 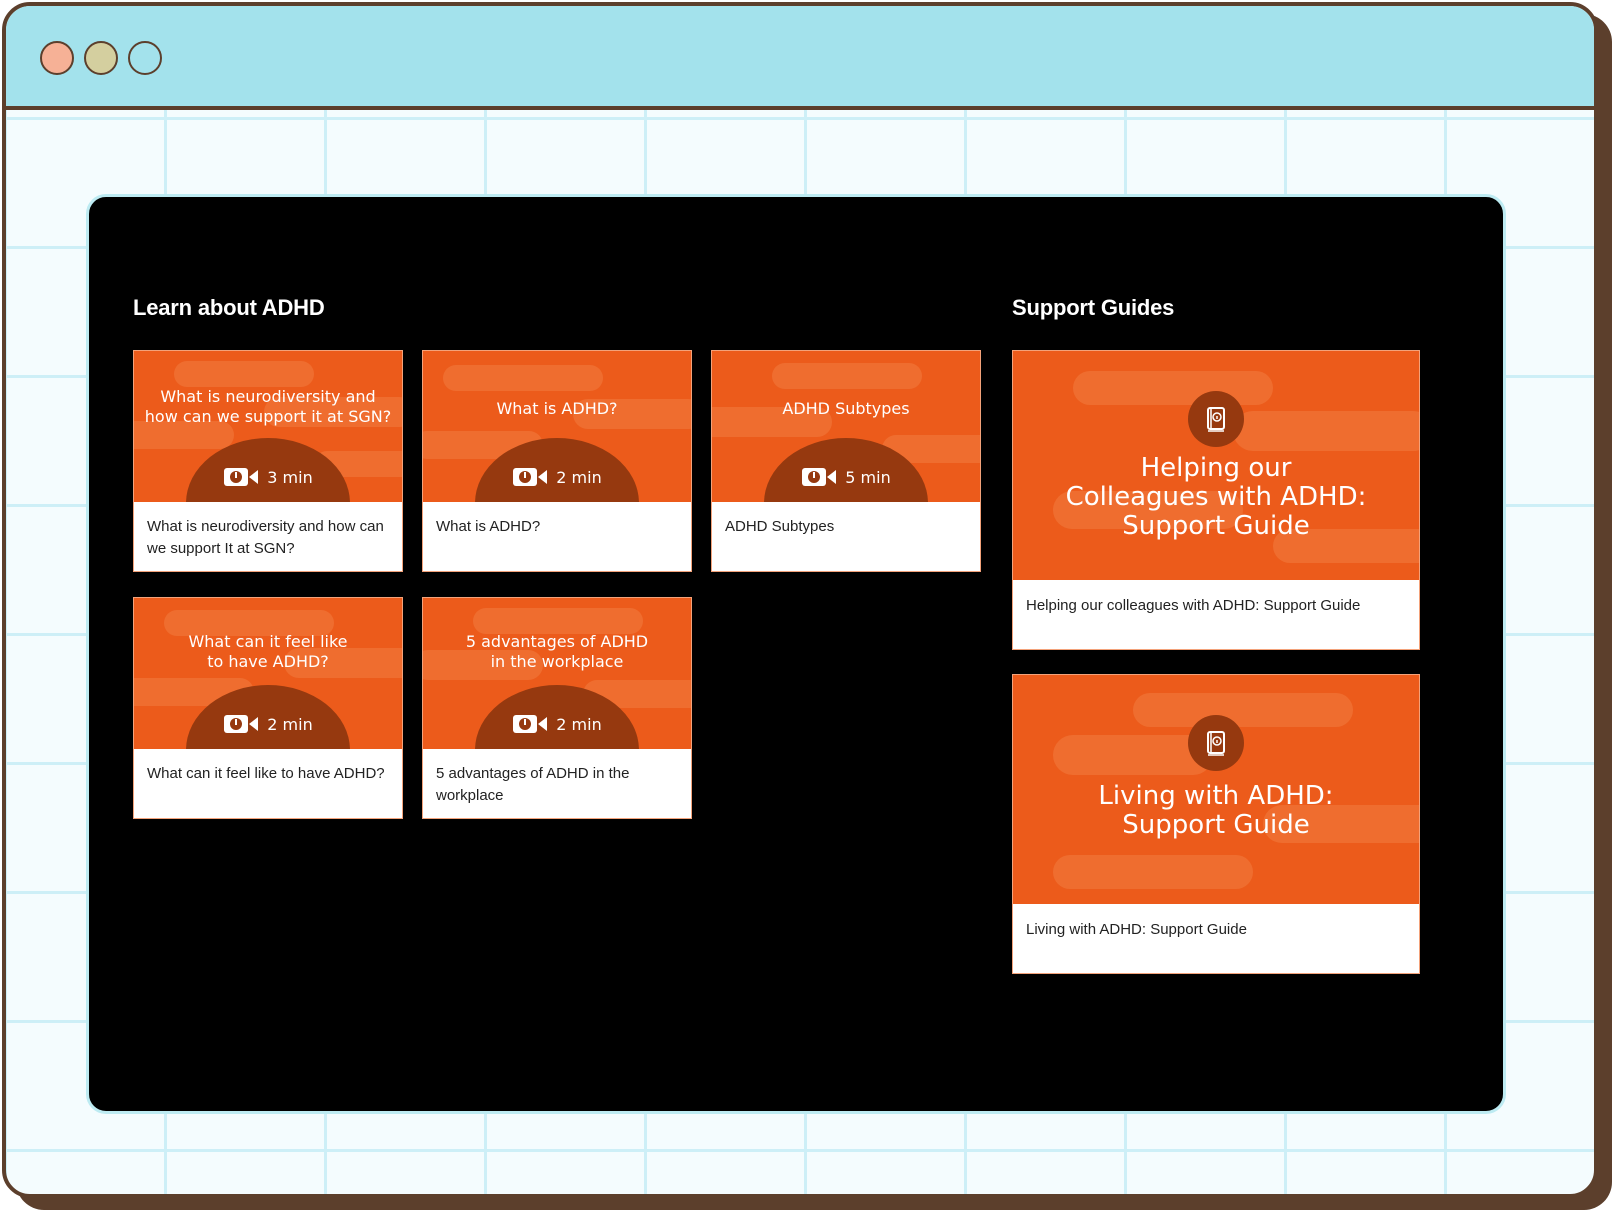 I want to click on title-bar, so click(x=800, y=58).